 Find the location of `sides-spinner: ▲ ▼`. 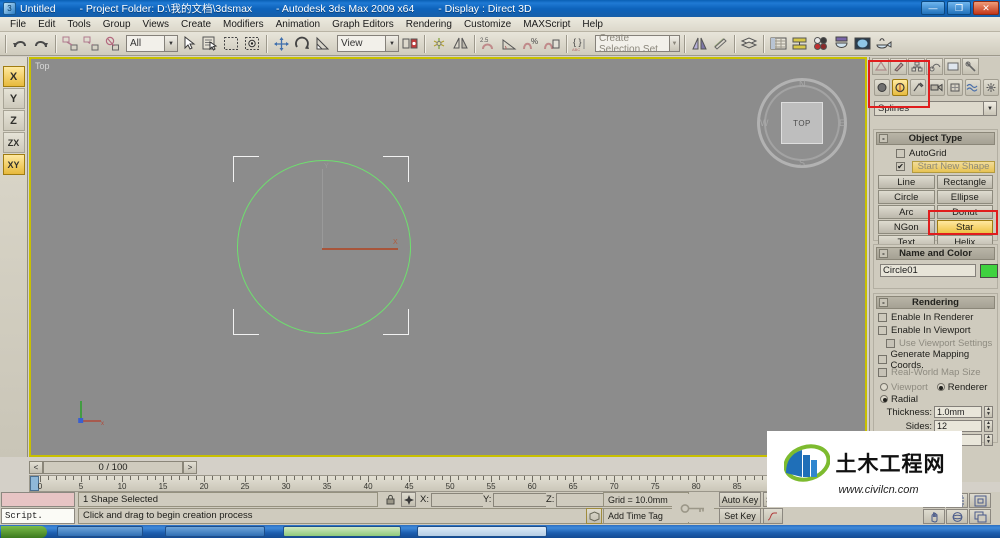

sides-spinner: ▲ ▼ is located at coordinates (988, 426).